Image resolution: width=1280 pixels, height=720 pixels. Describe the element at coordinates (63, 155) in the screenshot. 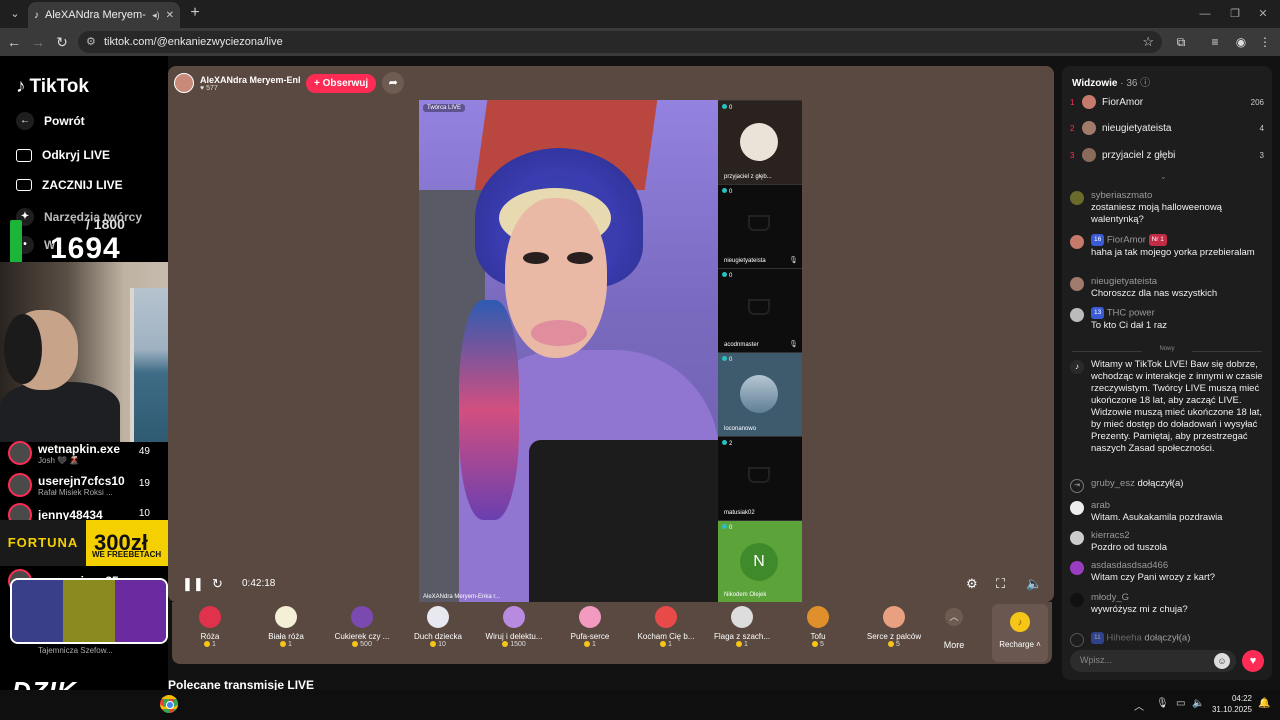

I see `sidebar-item-discover-live: Odkryj LIVE` at that location.